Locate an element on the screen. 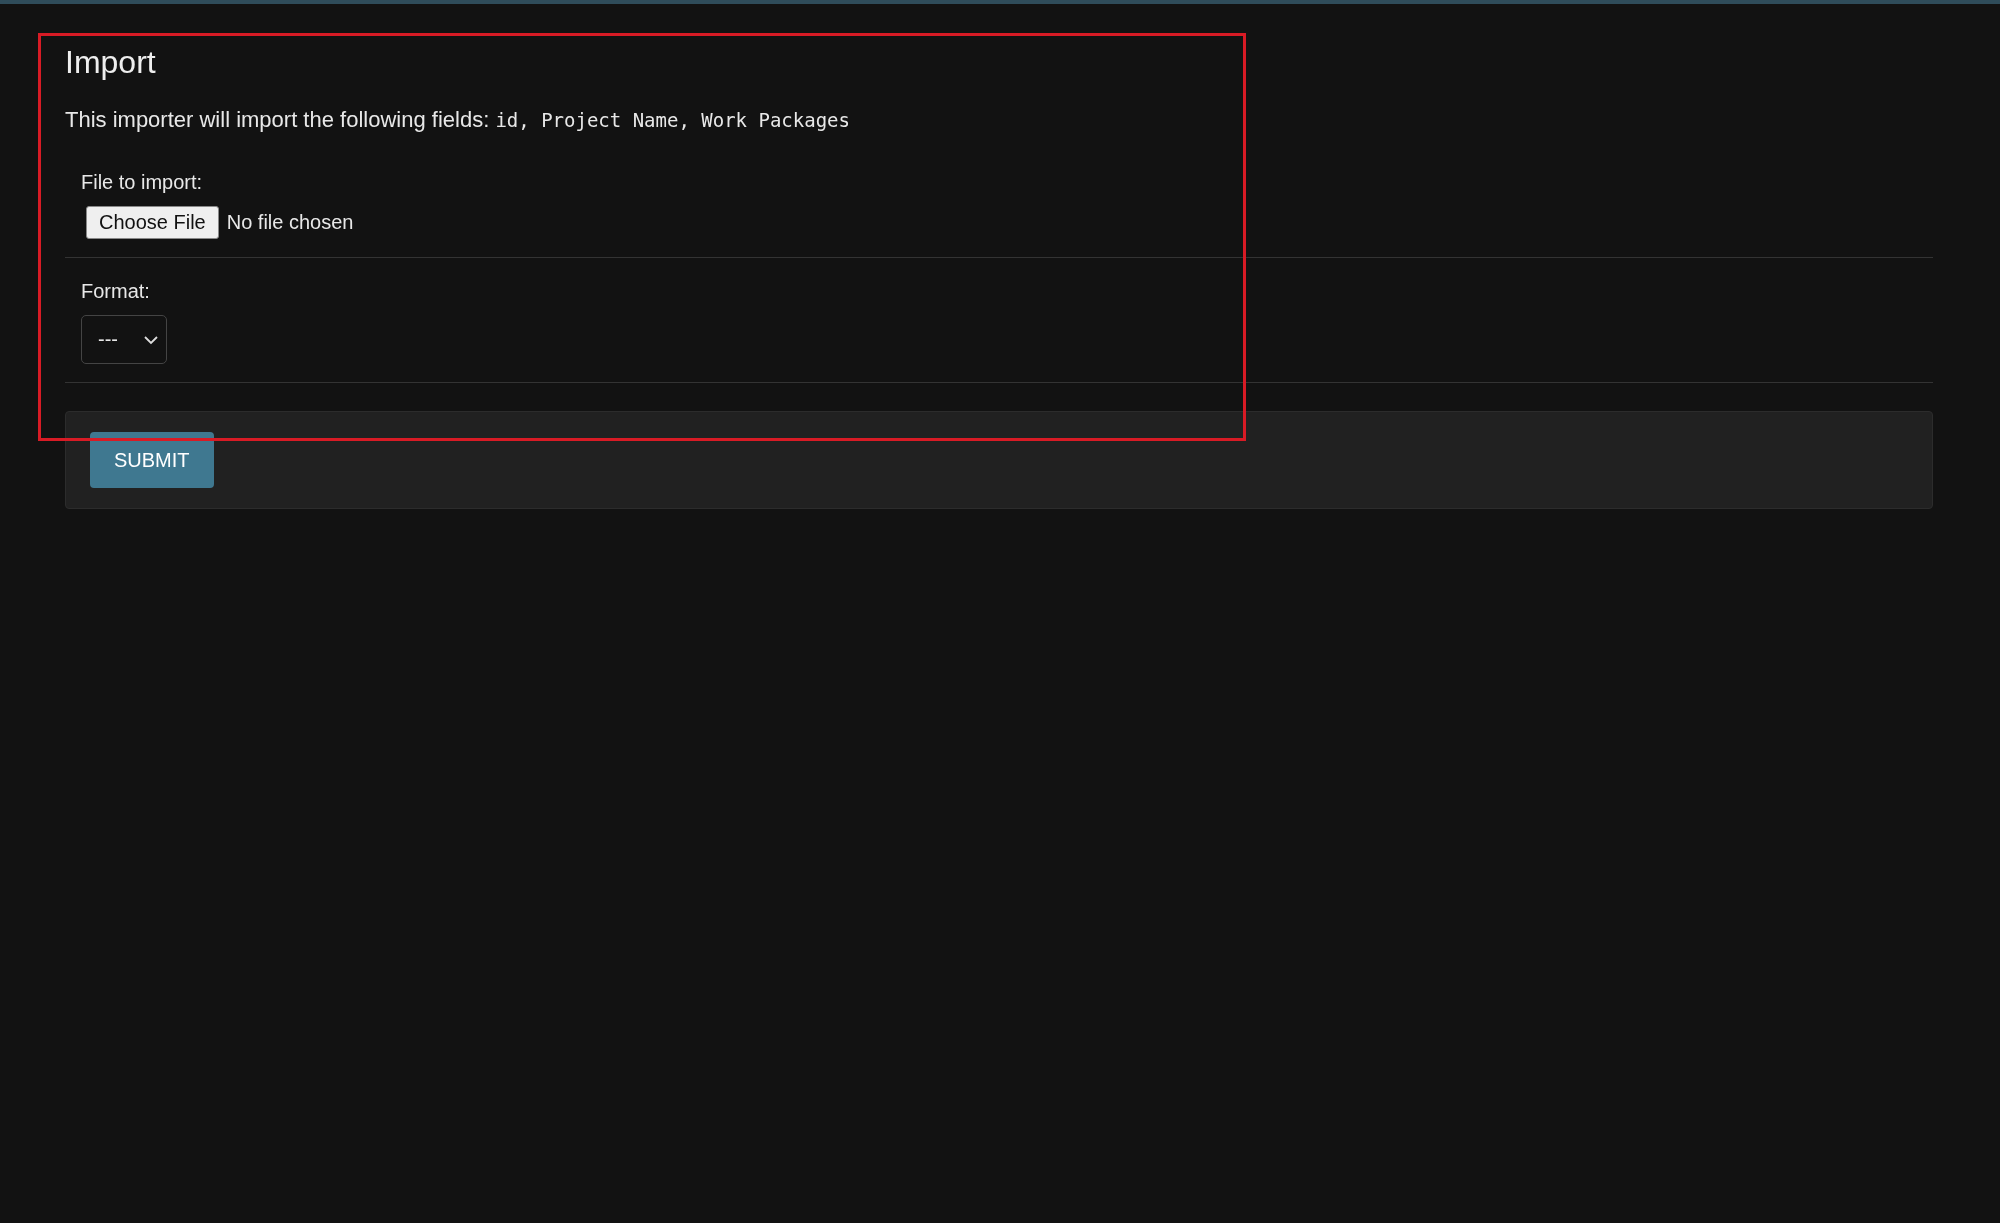 The height and width of the screenshot is (1223, 2000). field-label: Format: is located at coordinates (115, 291).